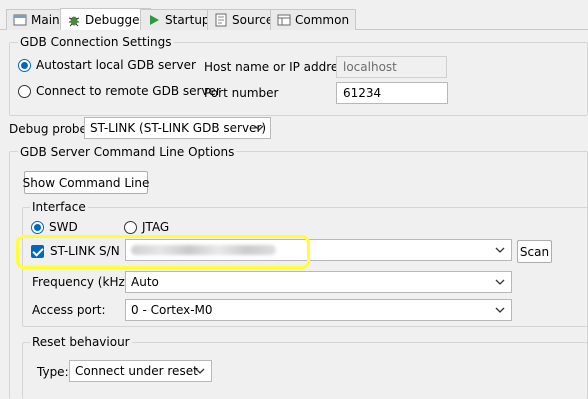  Describe the element at coordinates (221, 20) in the screenshot. I see `source-icon` at that location.